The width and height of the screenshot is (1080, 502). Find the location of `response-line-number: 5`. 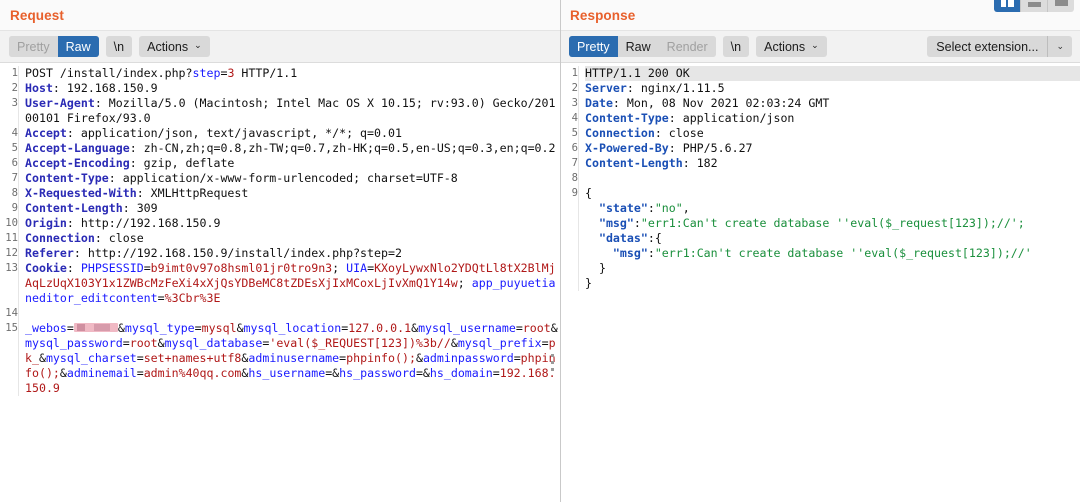

response-line-number: 5 is located at coordinates (574, 133).